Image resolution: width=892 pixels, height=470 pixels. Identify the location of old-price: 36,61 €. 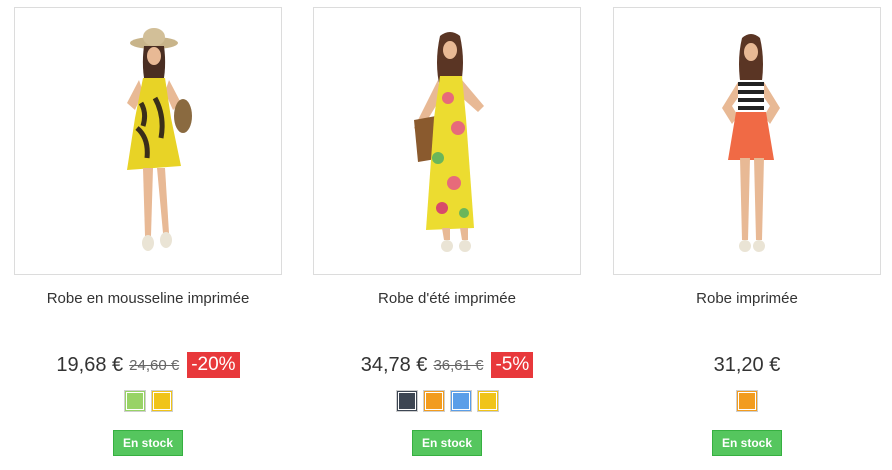
(458, 365).